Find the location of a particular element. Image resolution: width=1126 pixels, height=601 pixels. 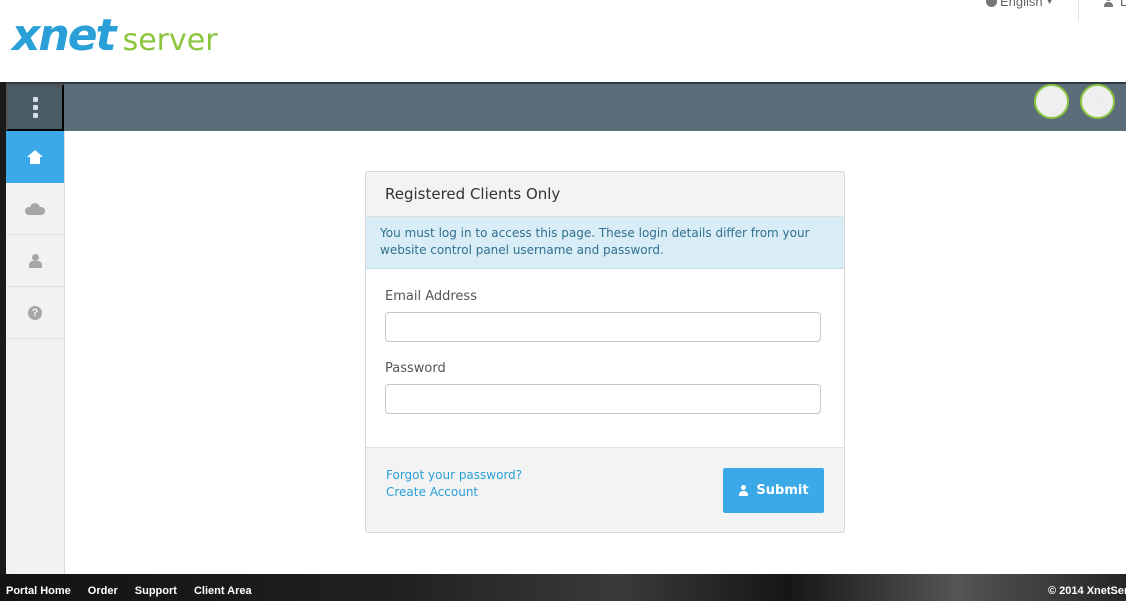

create-account-link: Create Account is located at coordinates (432, 492).